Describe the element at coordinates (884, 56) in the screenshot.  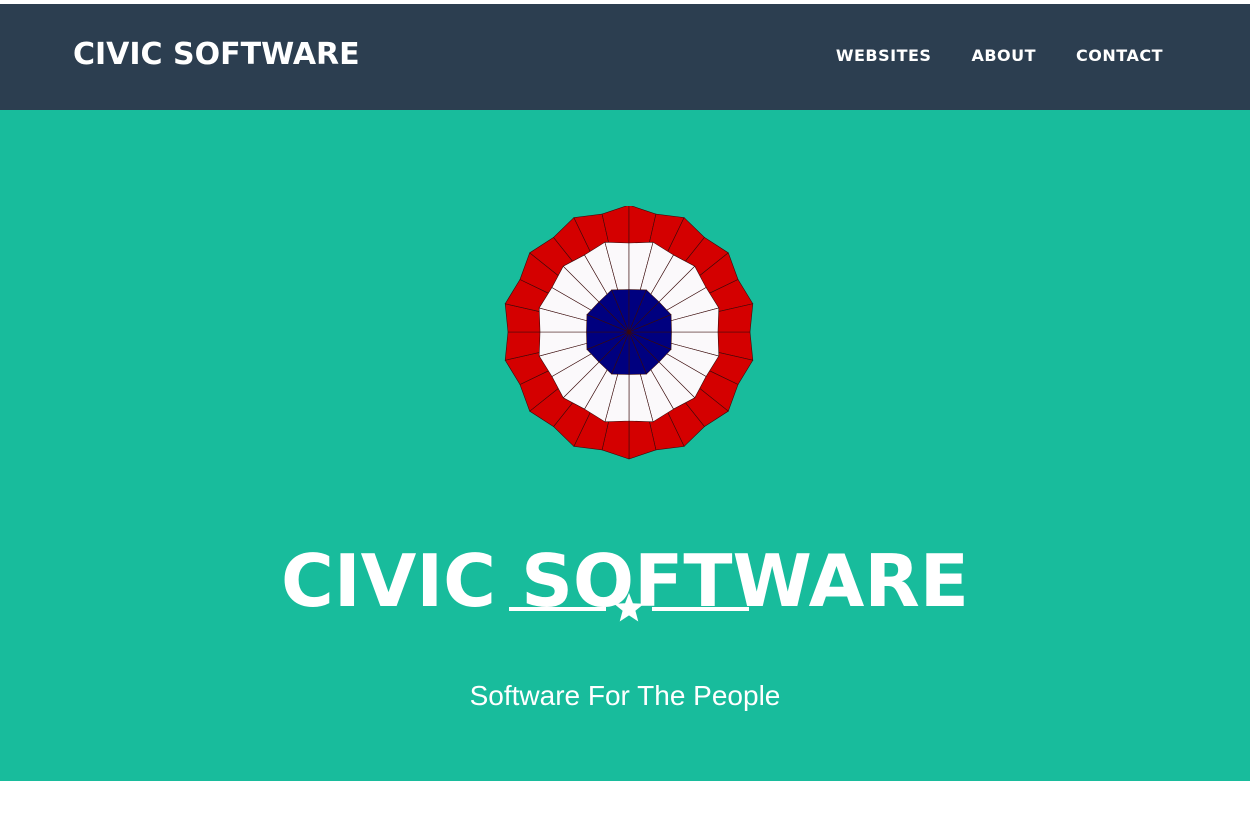
I see `nav-link-websites: WEBSITES` at that location.